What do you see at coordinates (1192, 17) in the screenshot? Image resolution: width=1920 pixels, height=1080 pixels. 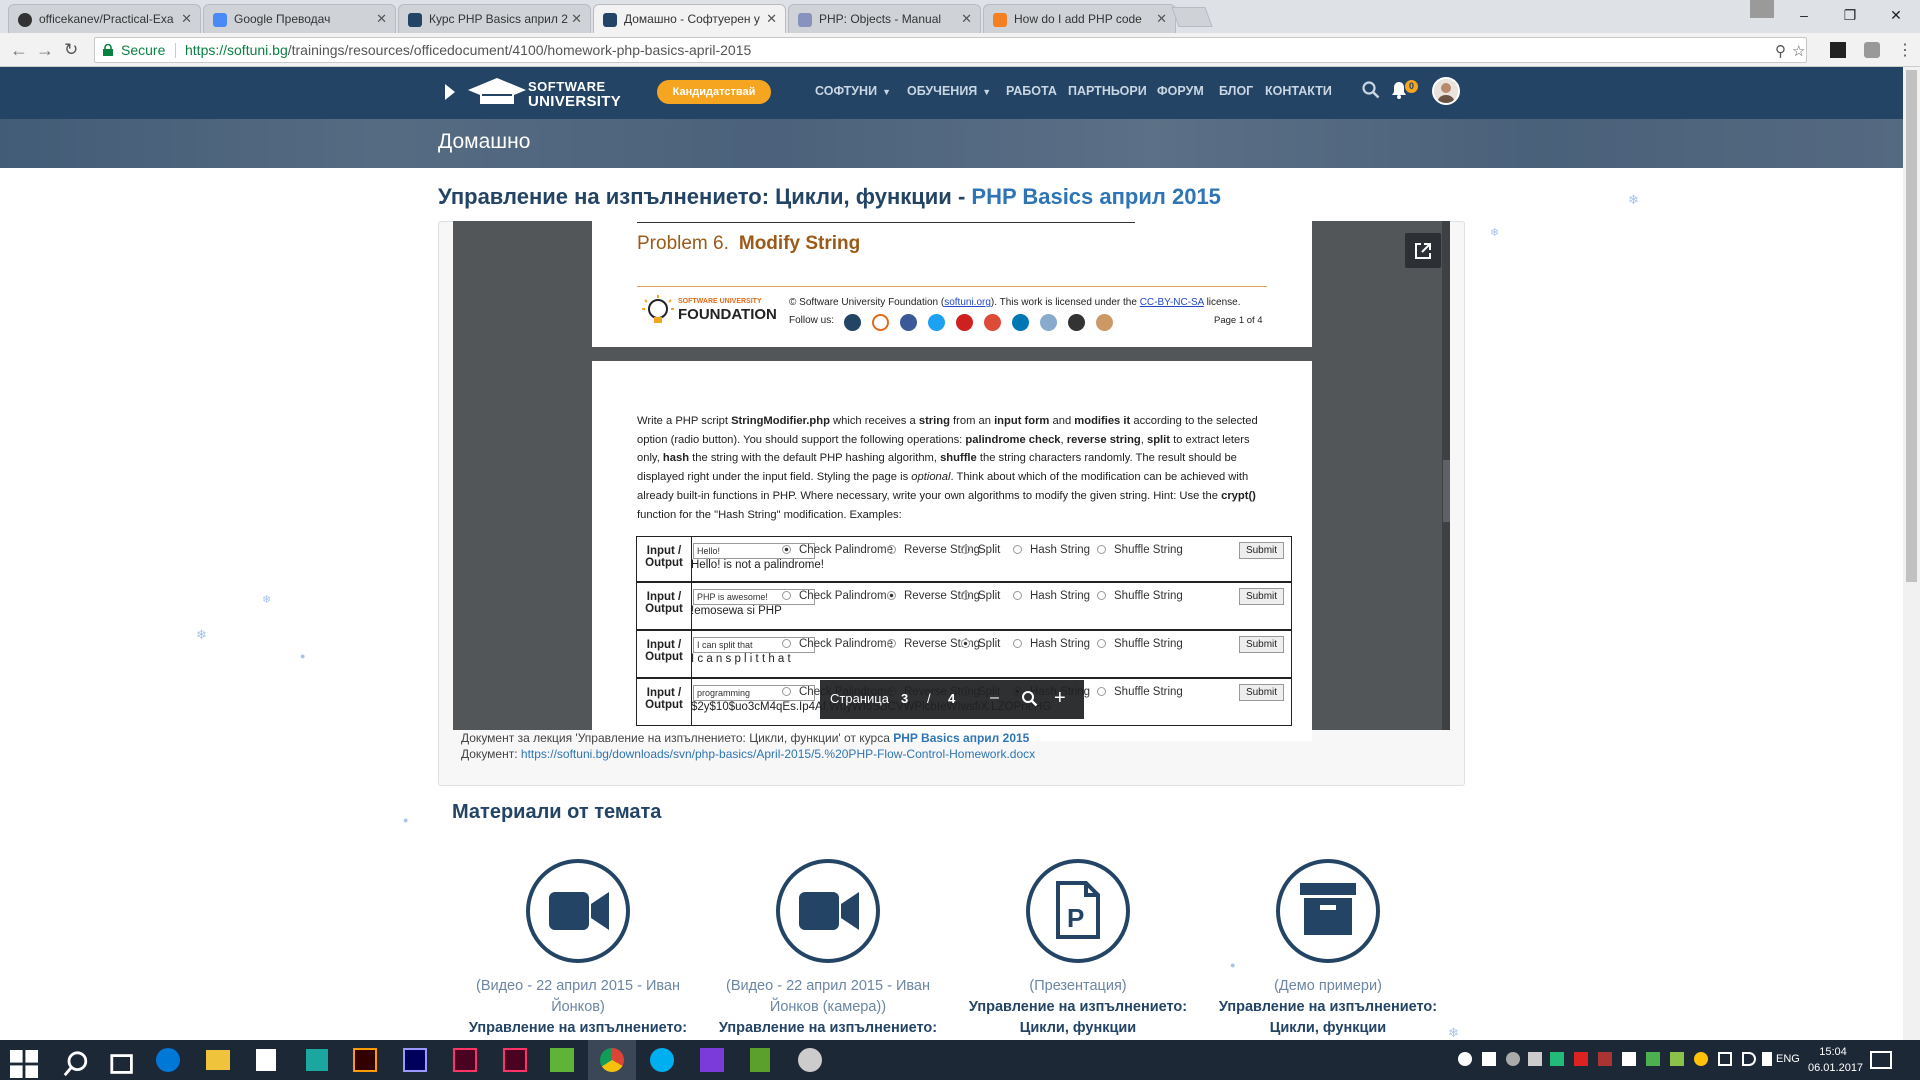 I see `new-tab-button` at bounding box center [1192, 17].